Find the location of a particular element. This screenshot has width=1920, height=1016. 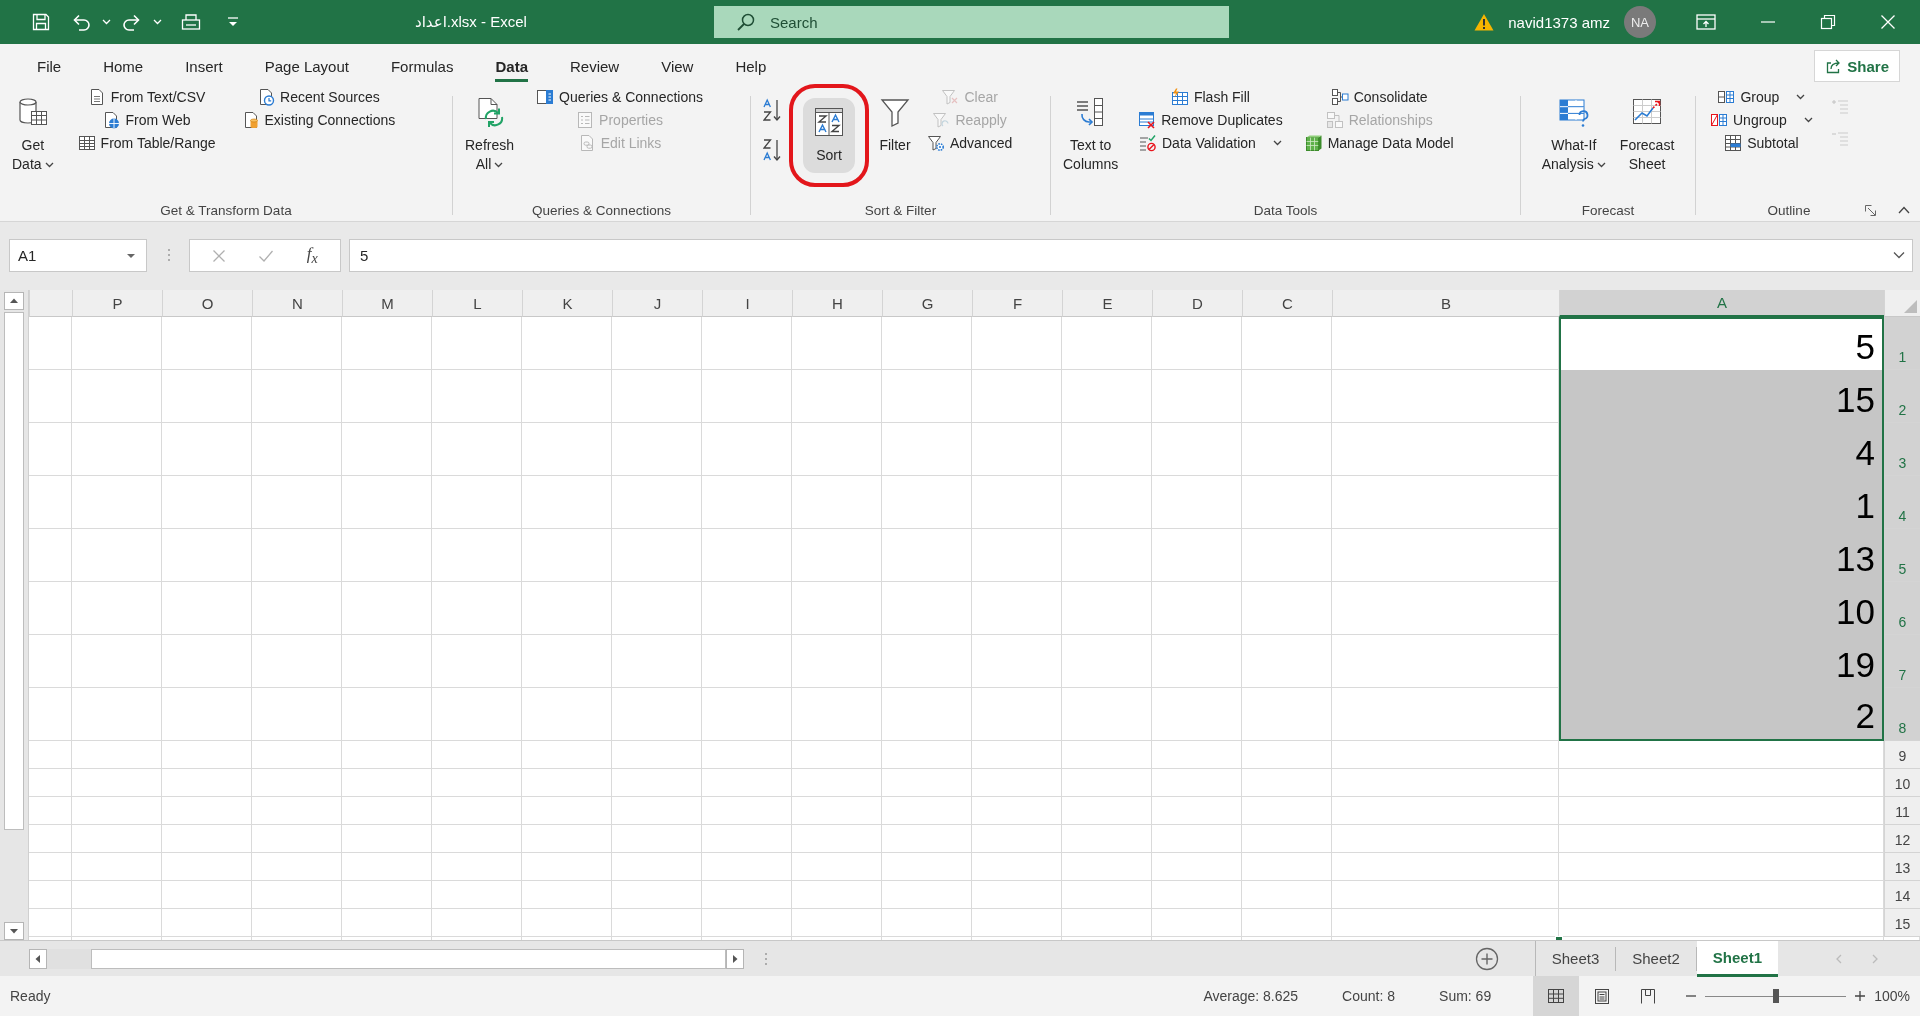

ribbon-button: Filter is located at coordinates (895, 123).